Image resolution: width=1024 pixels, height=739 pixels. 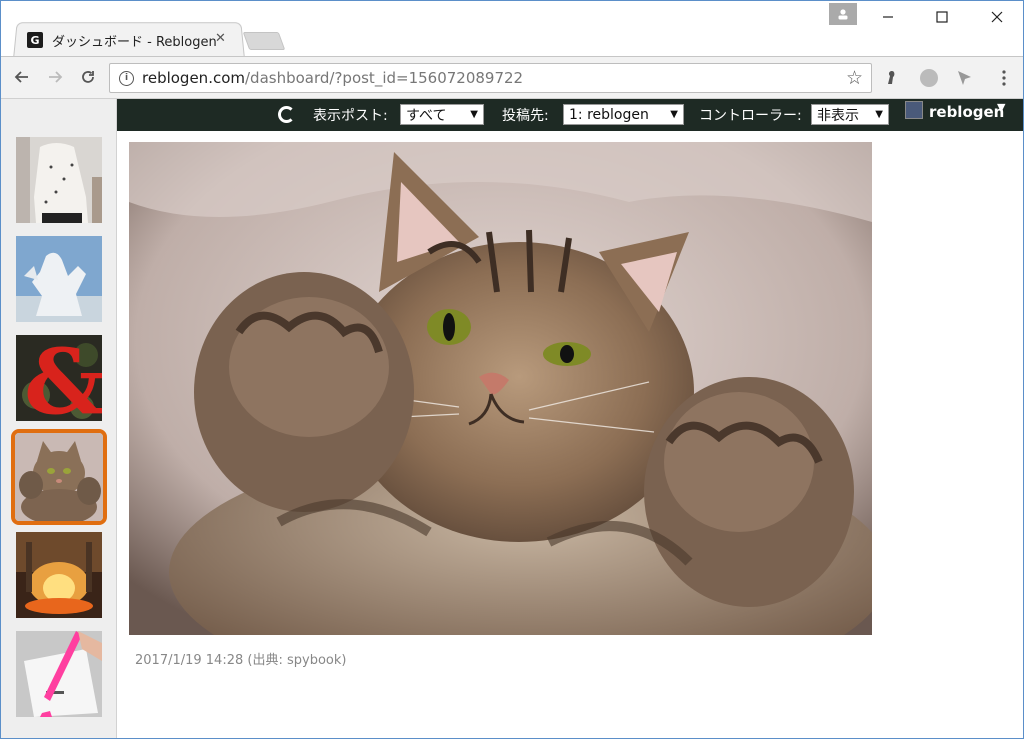 I want to click on thumb-statue, so click(x=59, y=279).